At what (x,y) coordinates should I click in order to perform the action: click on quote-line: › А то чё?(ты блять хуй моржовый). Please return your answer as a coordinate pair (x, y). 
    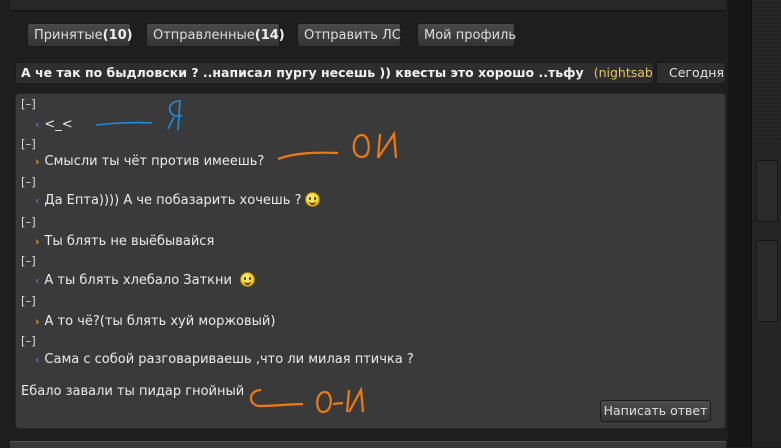
    Looking at the image, I should click on (155, 321).